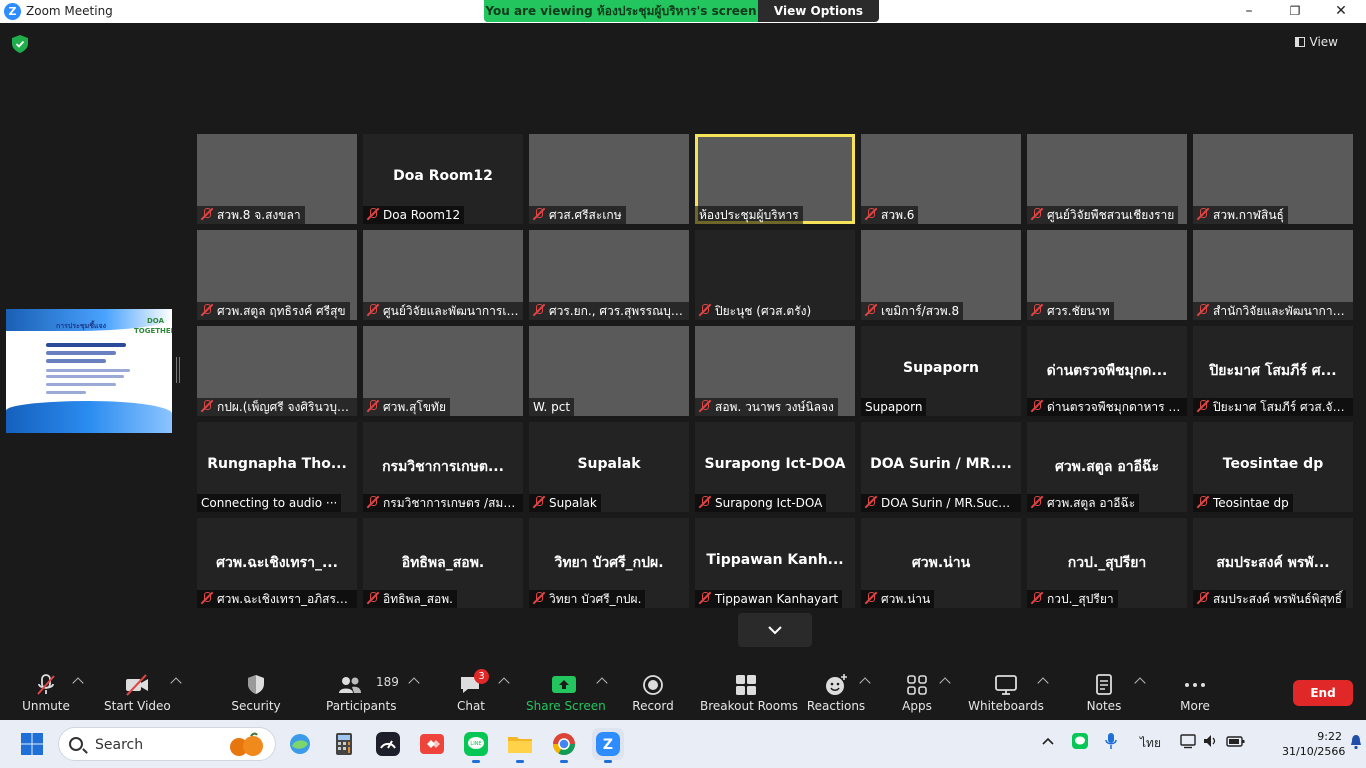 This screenshot has height=768, width=1366. What do you see at coordinates (1048, 742) in the screenshot?
I see `show-hidden-icons-button` at bounding box center [1048, 742].